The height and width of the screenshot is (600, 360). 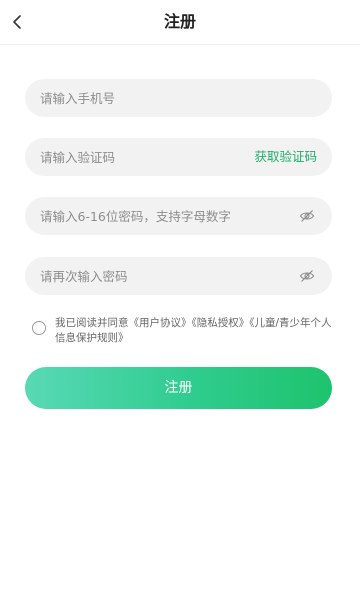 What do you see at coordinates (285, 157) in the screenshot?
I see `get-code-button: 获取验证码` at bounding box center [285, 157].